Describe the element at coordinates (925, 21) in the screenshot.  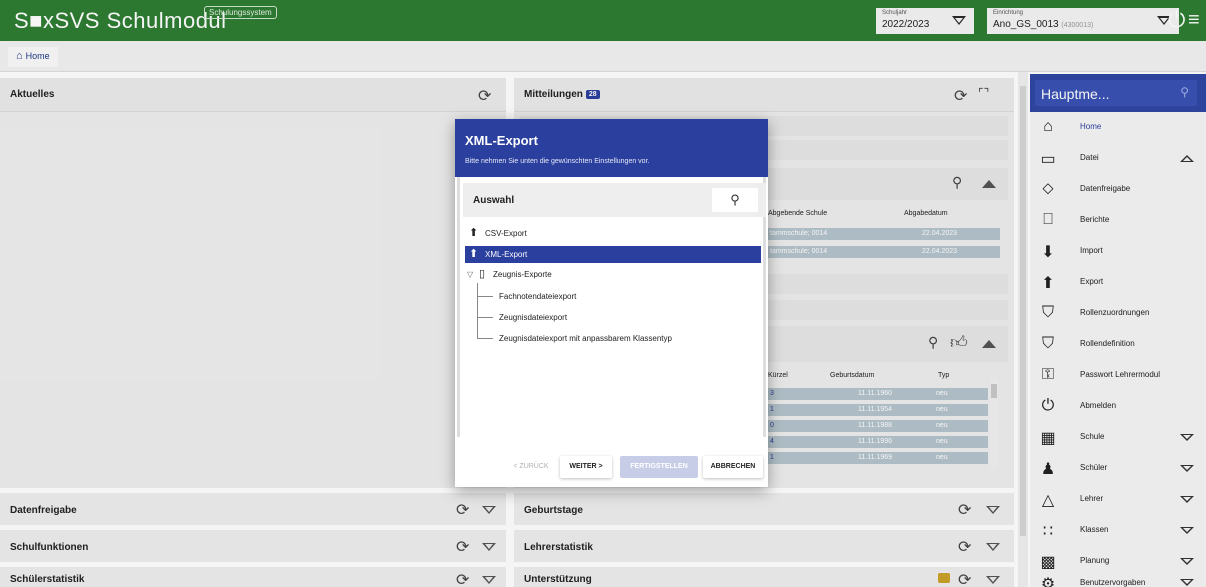
I see `schuljahr-select: Schuljahr 2022/2023` at that location.